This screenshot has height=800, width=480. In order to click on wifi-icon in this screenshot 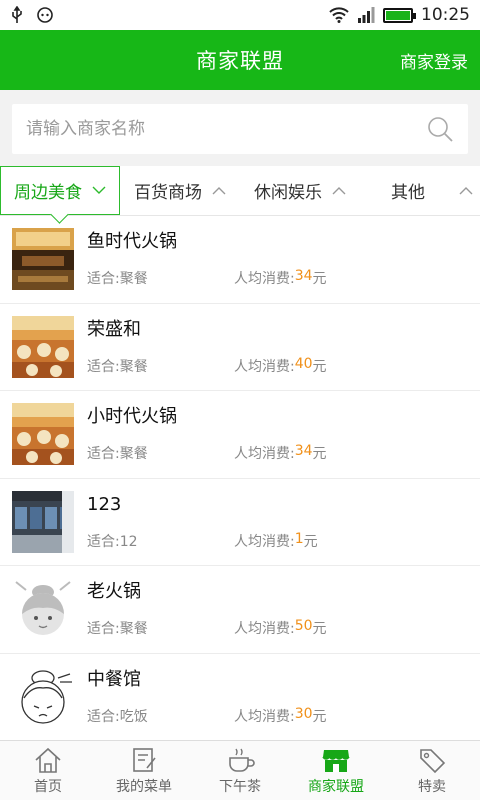, I will do `click(339, 15)`.